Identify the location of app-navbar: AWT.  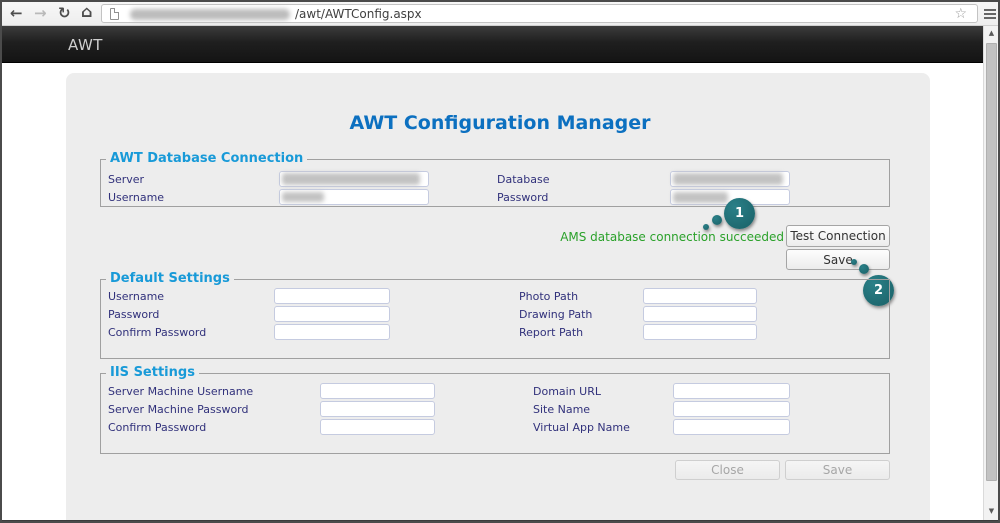
(492, 44).